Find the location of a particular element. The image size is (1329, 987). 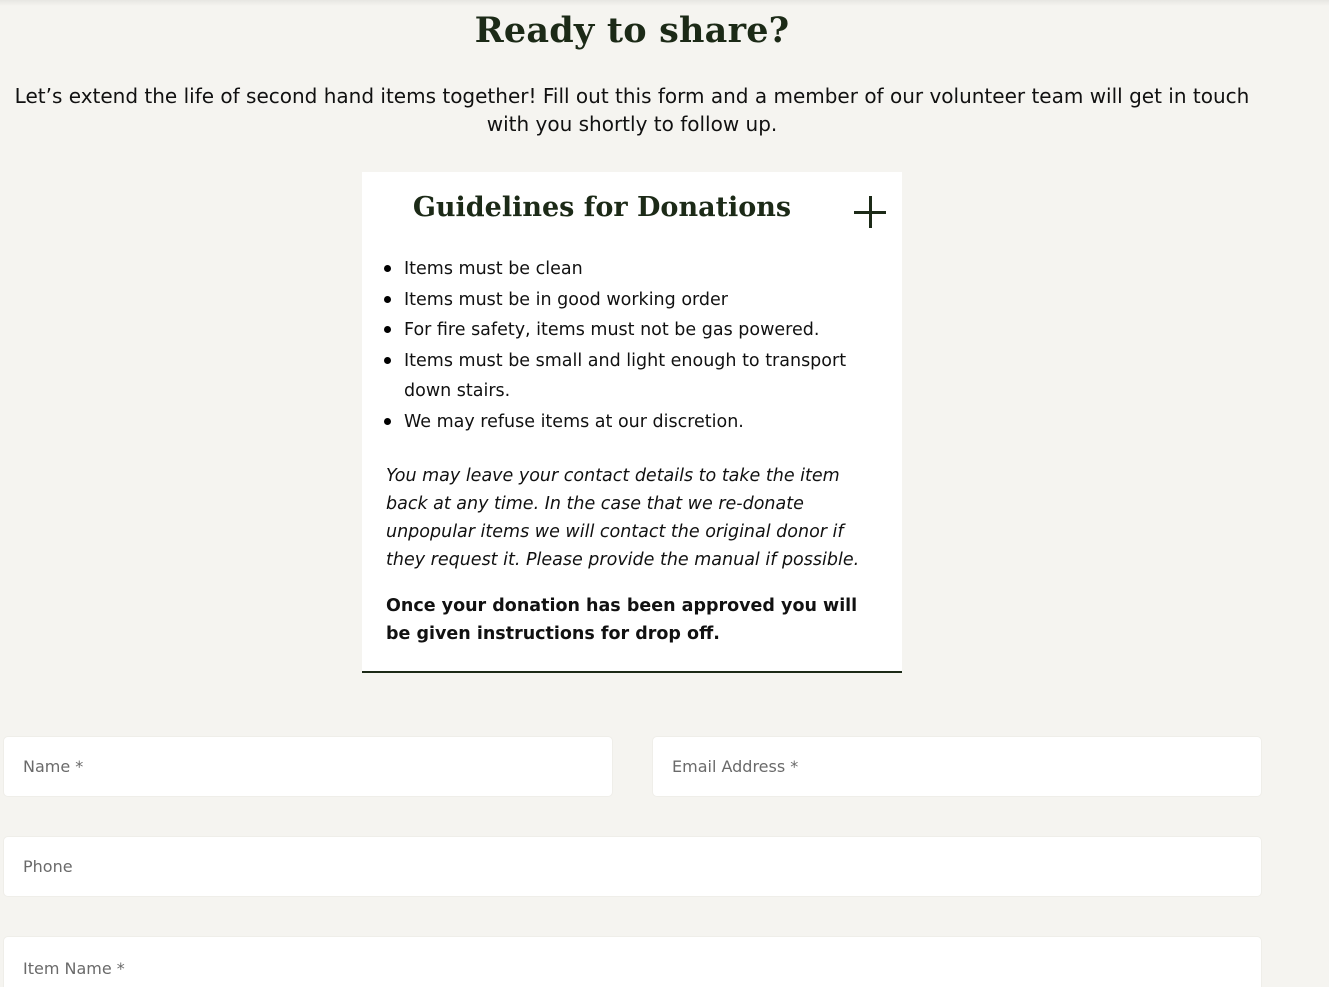

list-item: We may refuse items at our discretion. is located at coordinates (629, 422).